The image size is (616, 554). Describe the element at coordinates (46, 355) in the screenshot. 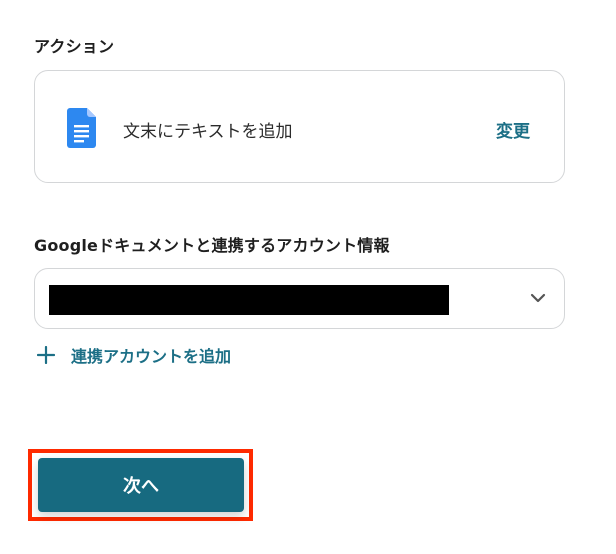

I see `plus-icon` at that location.